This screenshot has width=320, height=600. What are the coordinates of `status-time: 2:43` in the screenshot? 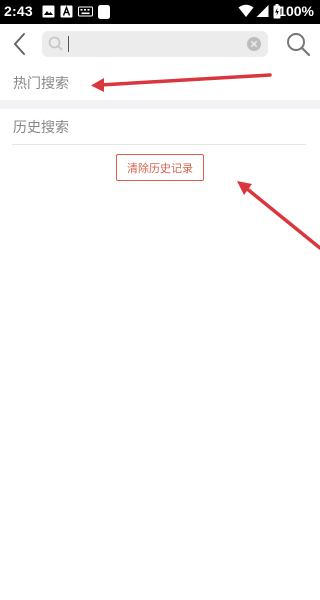 It's located at (18, 11).